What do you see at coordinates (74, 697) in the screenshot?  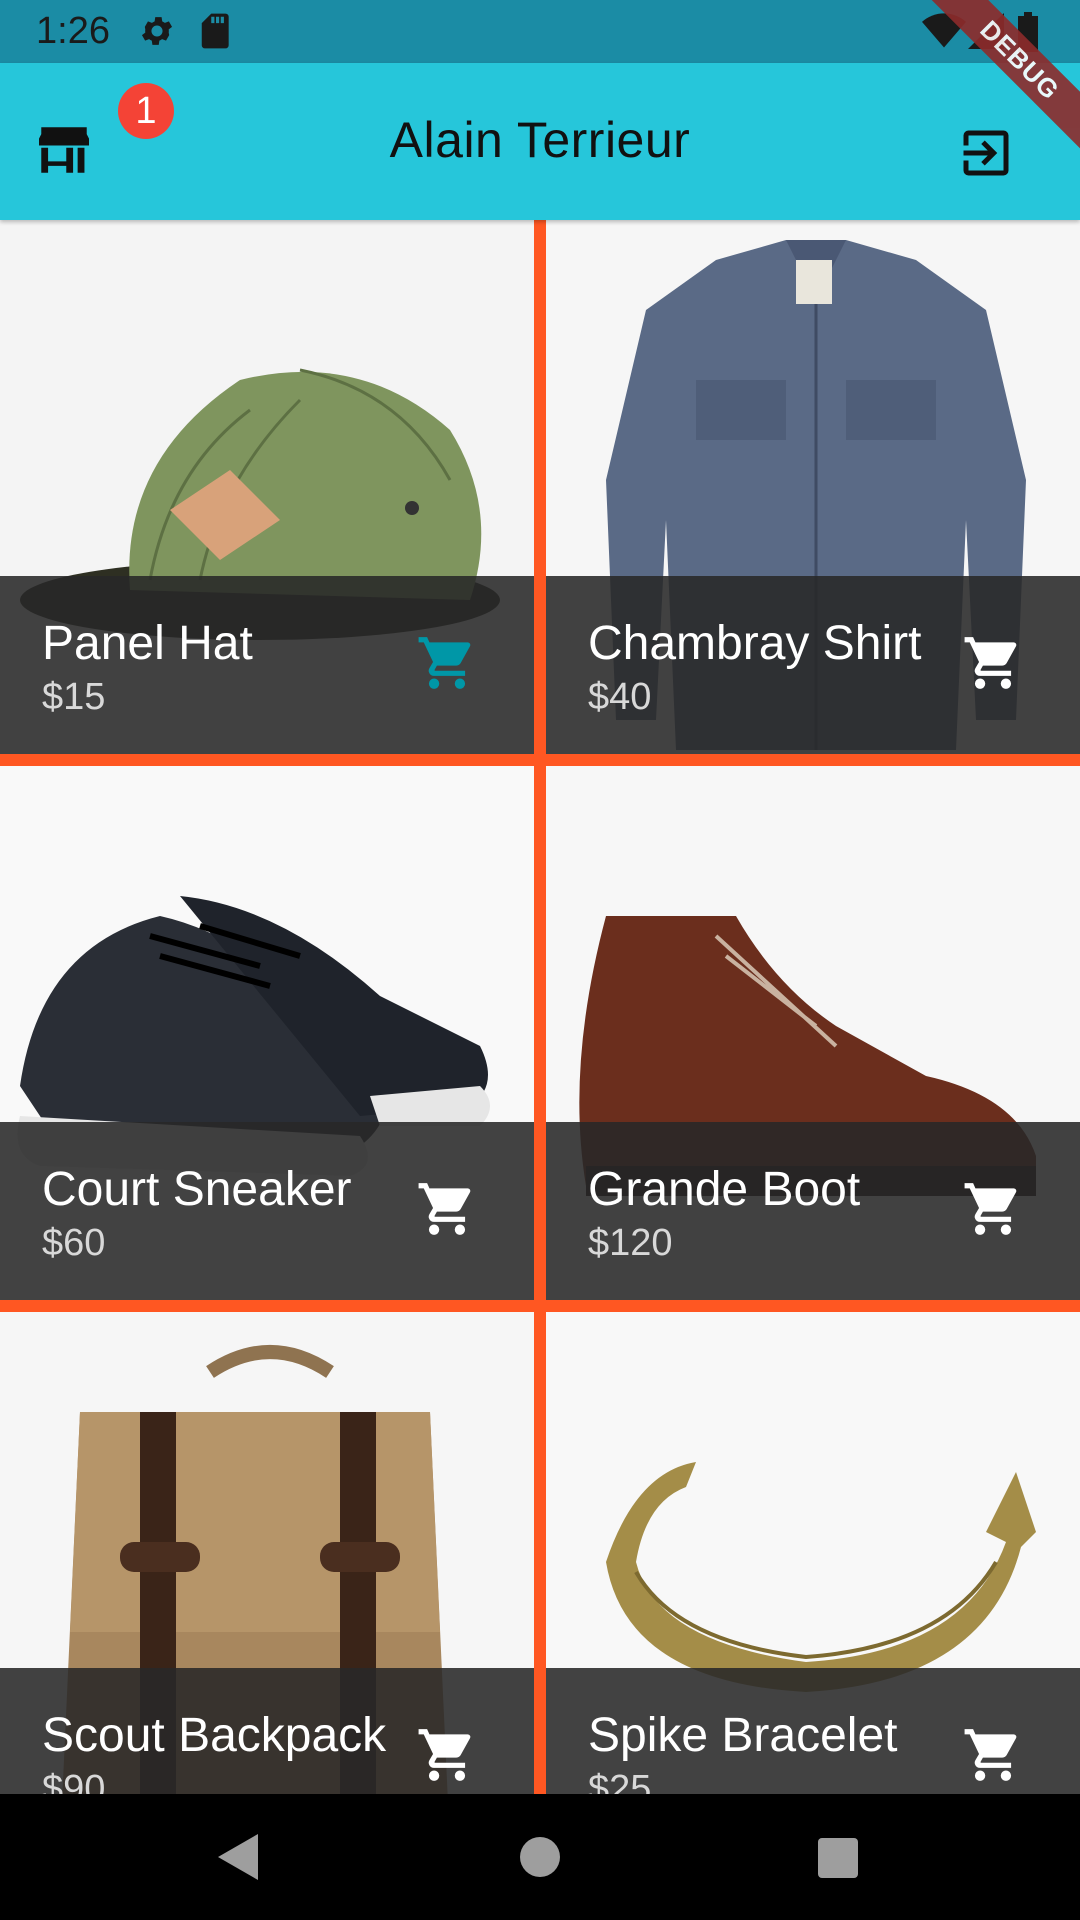 I see `product-price: $15` at bounding box center [74, 697].